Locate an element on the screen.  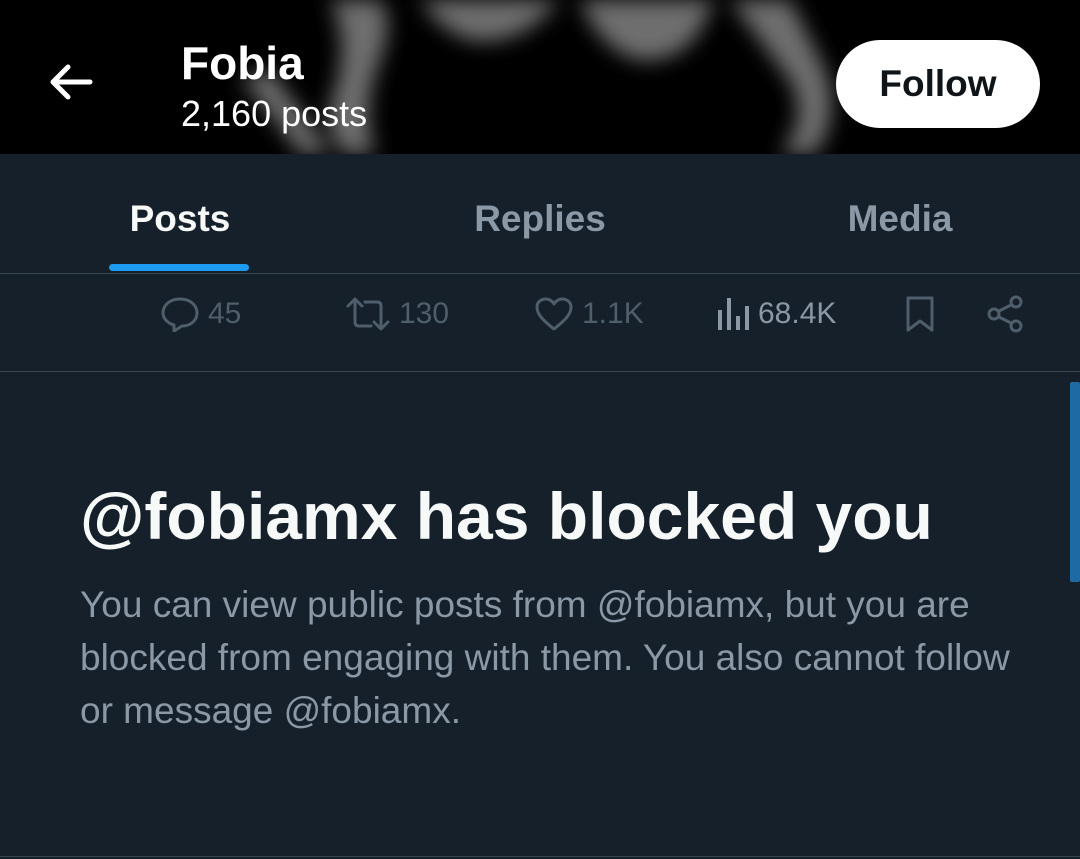
like-count: 1.1K is located at coordinates (613, 313).